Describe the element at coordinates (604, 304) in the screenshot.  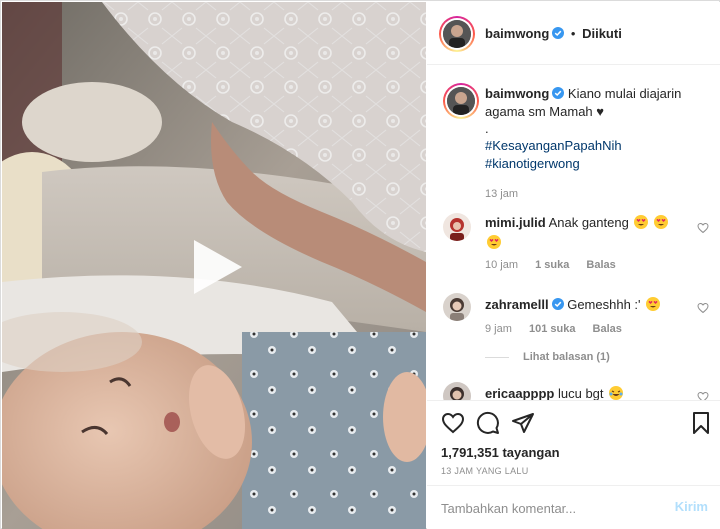
I see `comment-text: Gemeshhh :'` at that location.